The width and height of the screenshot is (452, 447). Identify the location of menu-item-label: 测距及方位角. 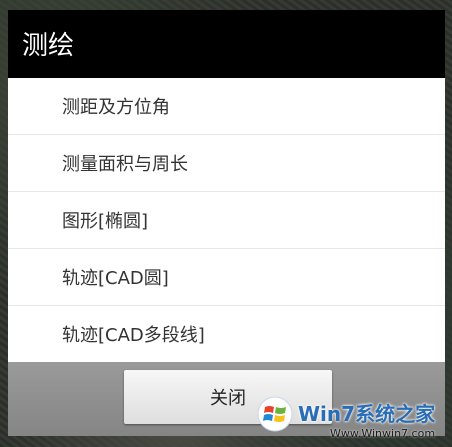
(116, 107).